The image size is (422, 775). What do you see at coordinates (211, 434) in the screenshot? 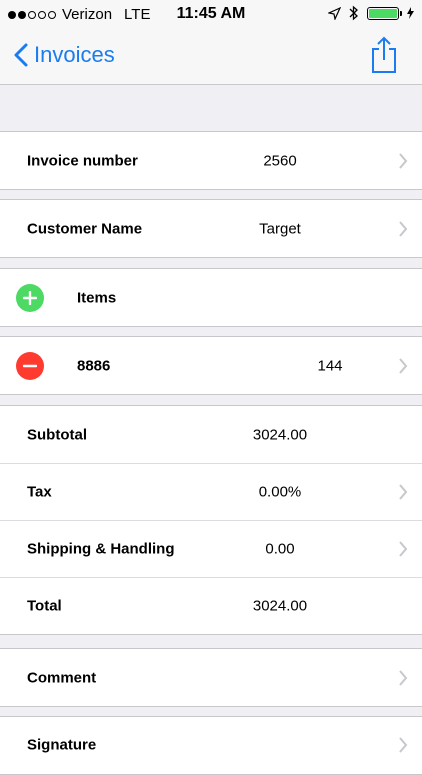
I see `subtotal-row: Subtotal 3024.00` at bounding box center [211, 434].